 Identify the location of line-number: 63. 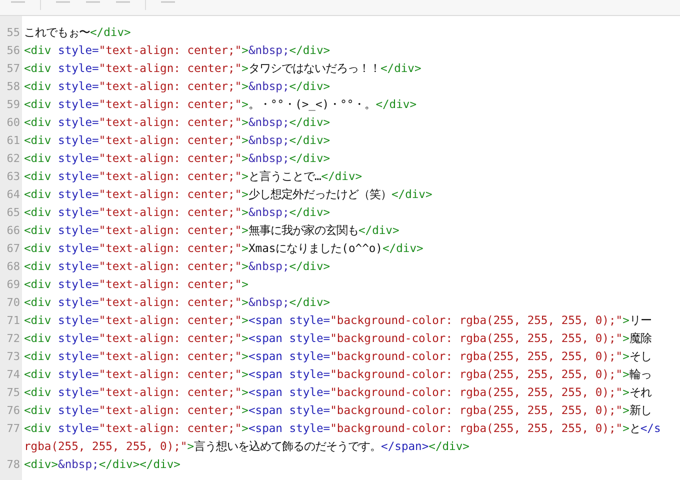
(13, 177).